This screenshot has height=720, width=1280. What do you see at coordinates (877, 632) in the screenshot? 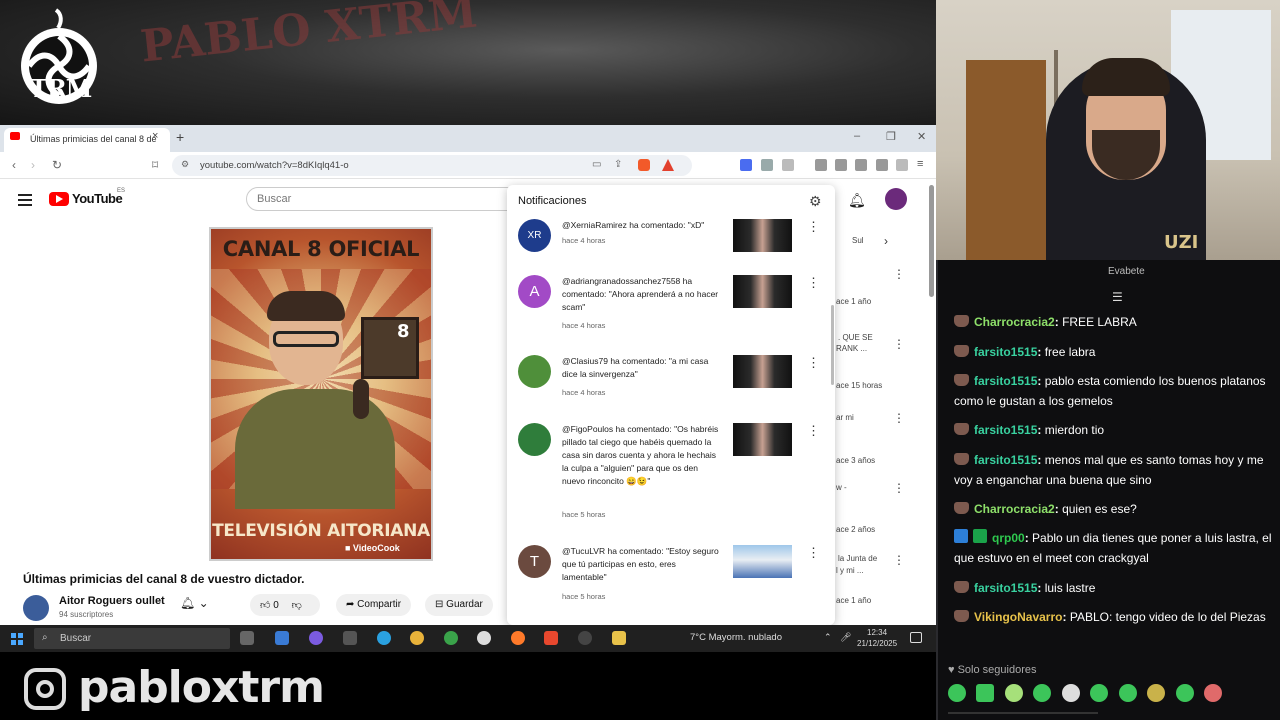
I see `taskbar-time: 12:34` at bounding box center [877, 632].